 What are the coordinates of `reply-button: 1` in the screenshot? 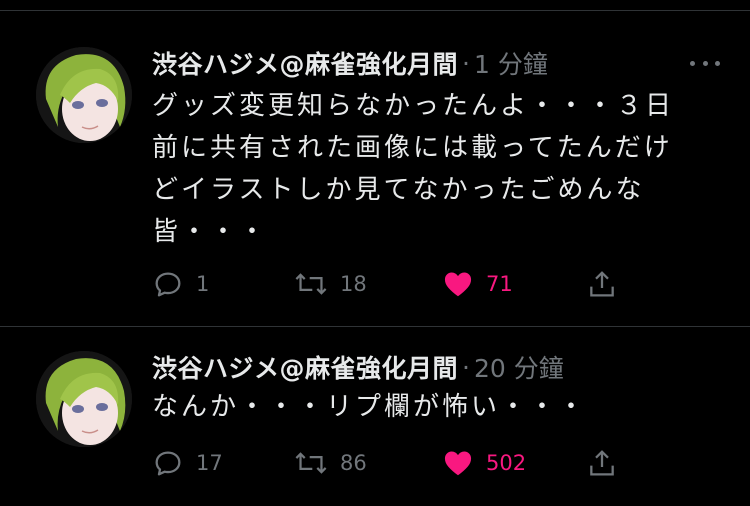 It's located at (180, 284).